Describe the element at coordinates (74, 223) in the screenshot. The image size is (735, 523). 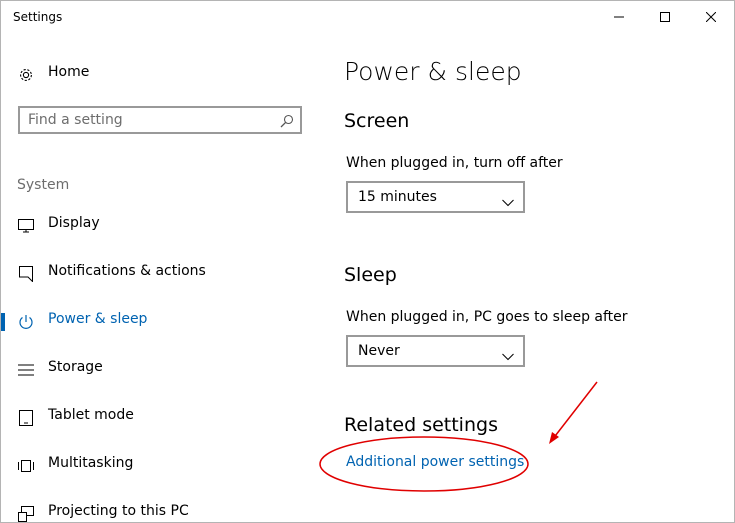
I see `sidebar-item-label: Display` at that location.